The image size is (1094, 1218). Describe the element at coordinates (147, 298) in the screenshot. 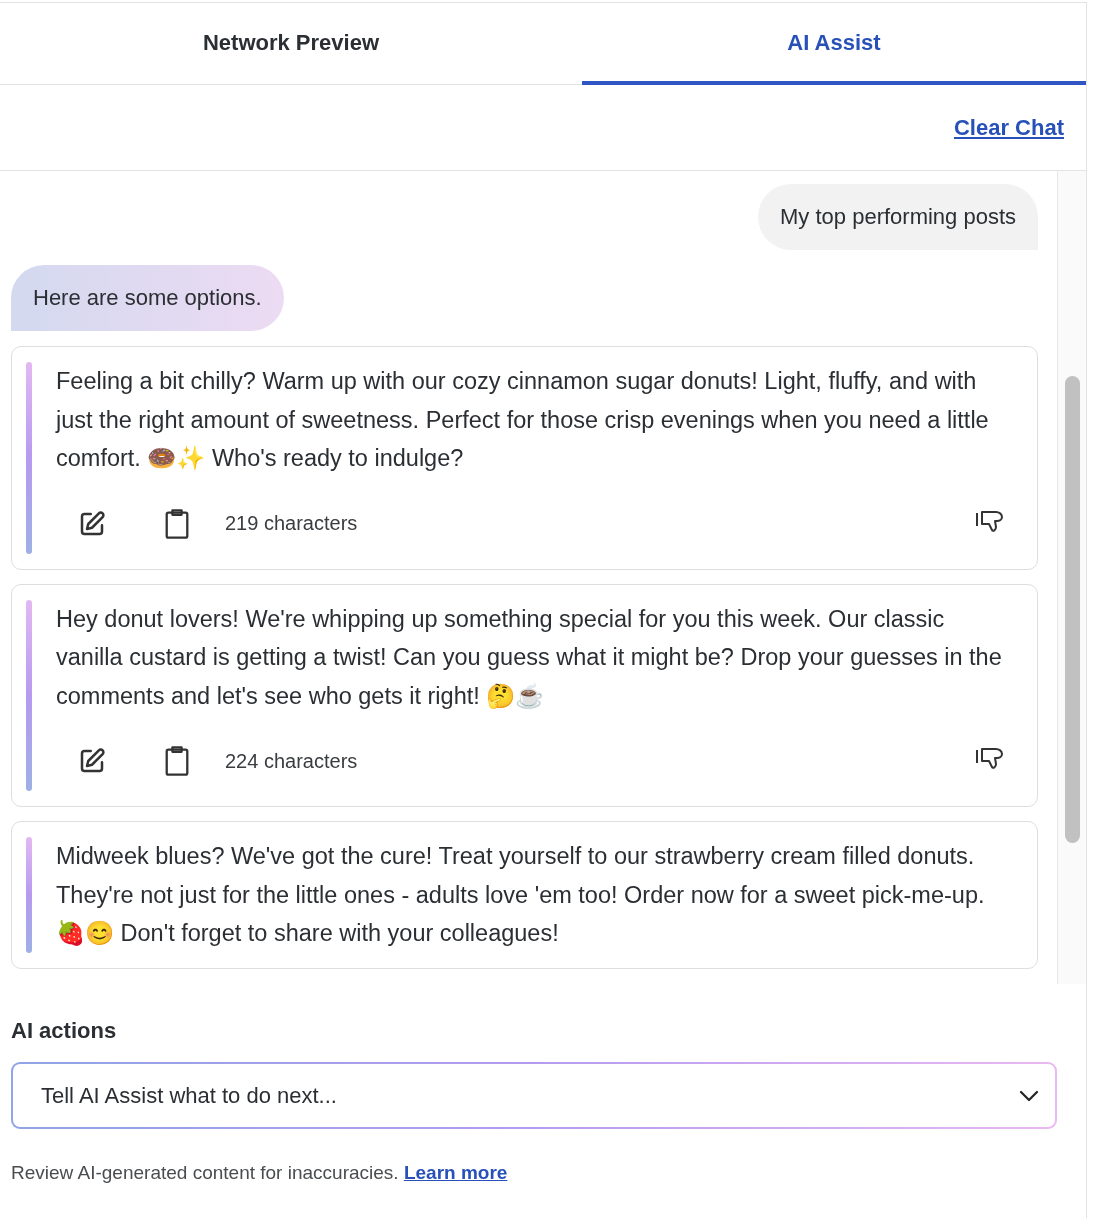

I see `assistant-message: Here are some options.` at that location.